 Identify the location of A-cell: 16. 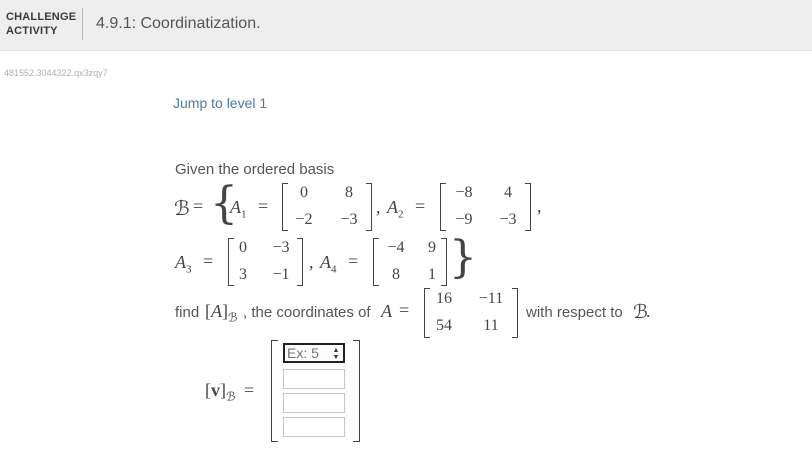
(444, 298).